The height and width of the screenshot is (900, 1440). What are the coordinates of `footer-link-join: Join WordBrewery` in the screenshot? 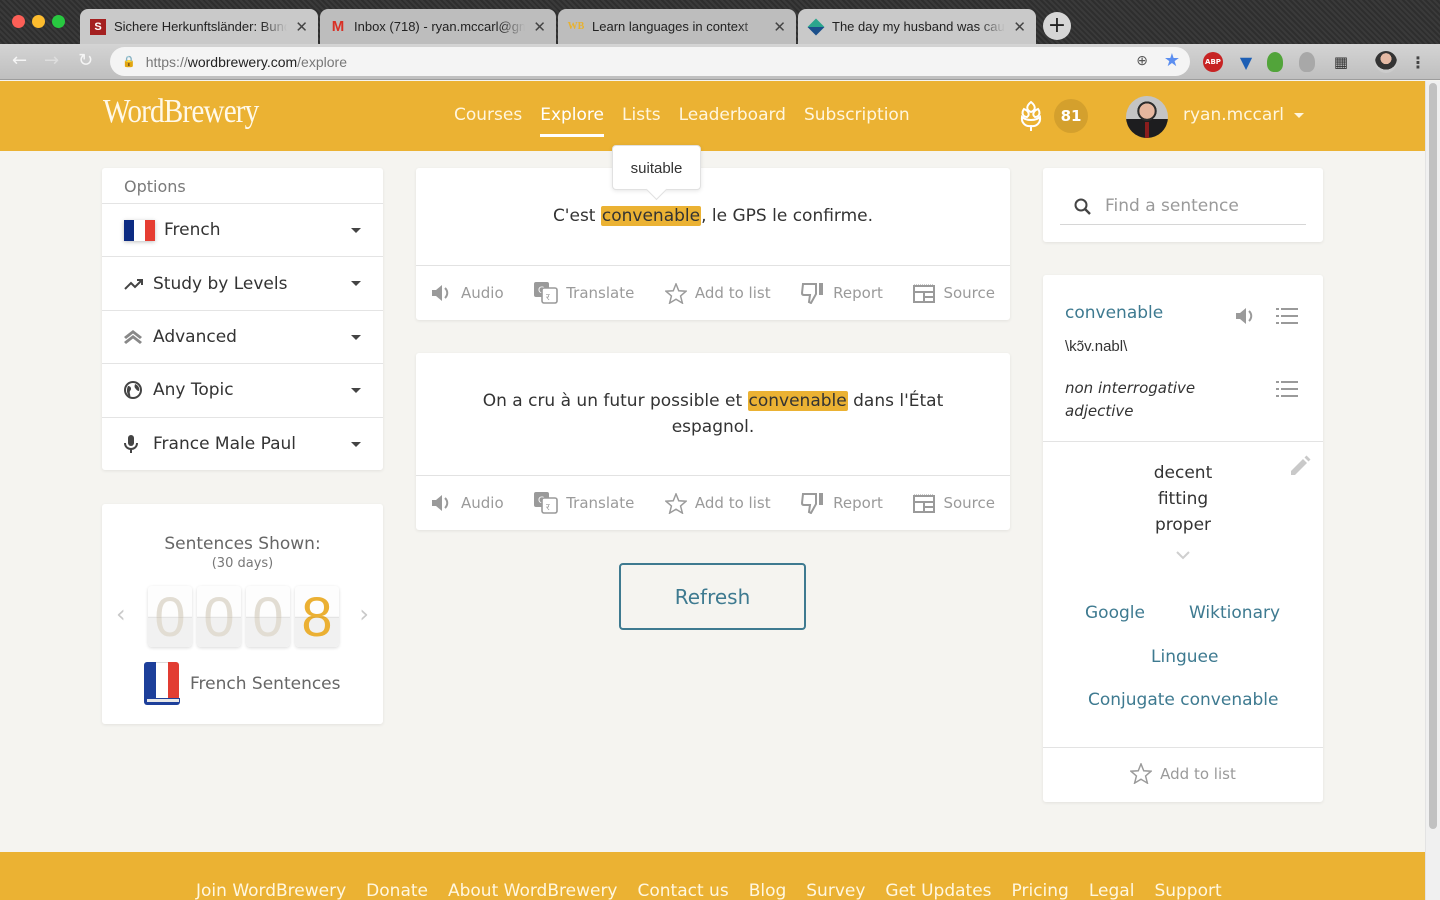 It's located at (271, 890).